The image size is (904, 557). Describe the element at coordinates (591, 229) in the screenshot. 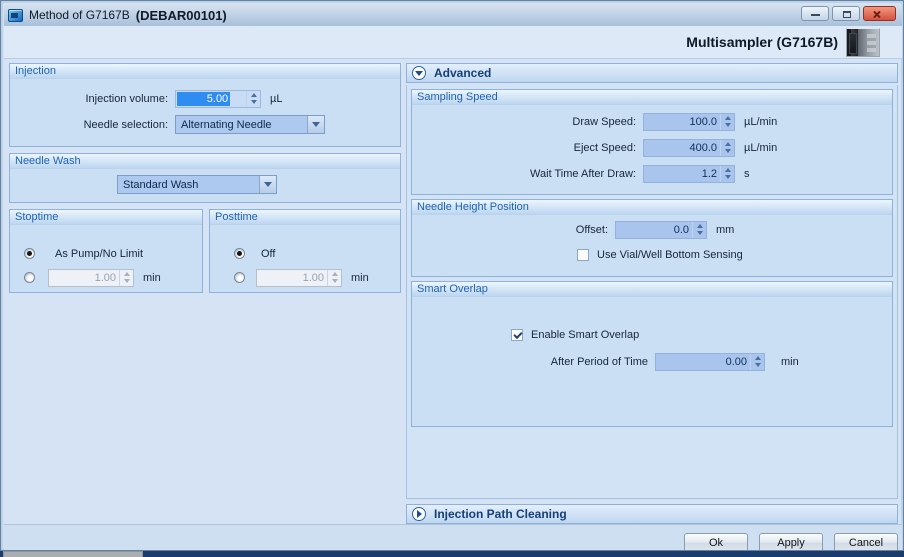

I see `offset-label: Offset:` at that location.